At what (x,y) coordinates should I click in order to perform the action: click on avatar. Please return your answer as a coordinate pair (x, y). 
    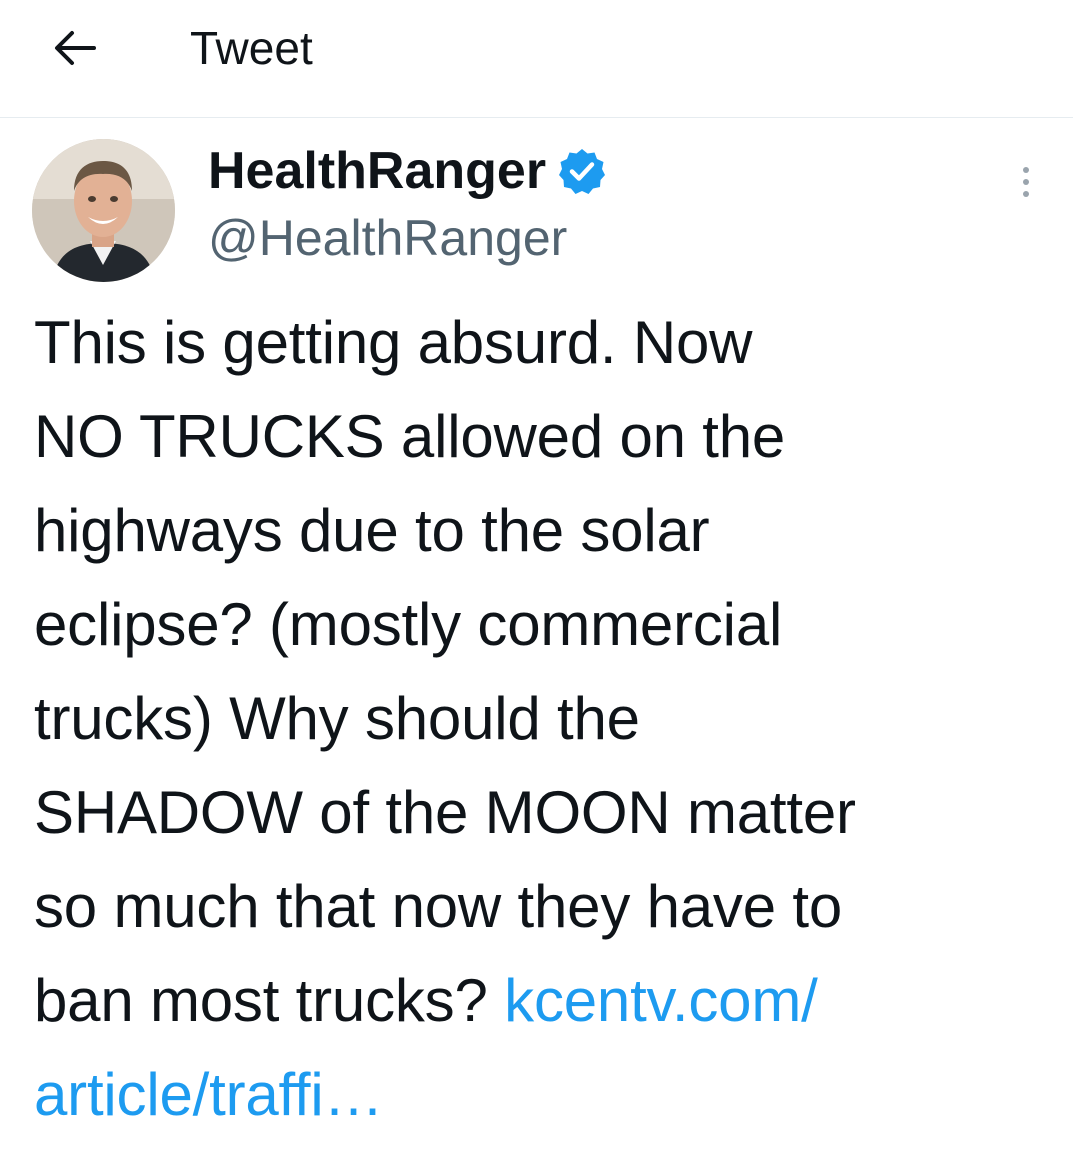
    Looking at the image, I should click on (103, 210).